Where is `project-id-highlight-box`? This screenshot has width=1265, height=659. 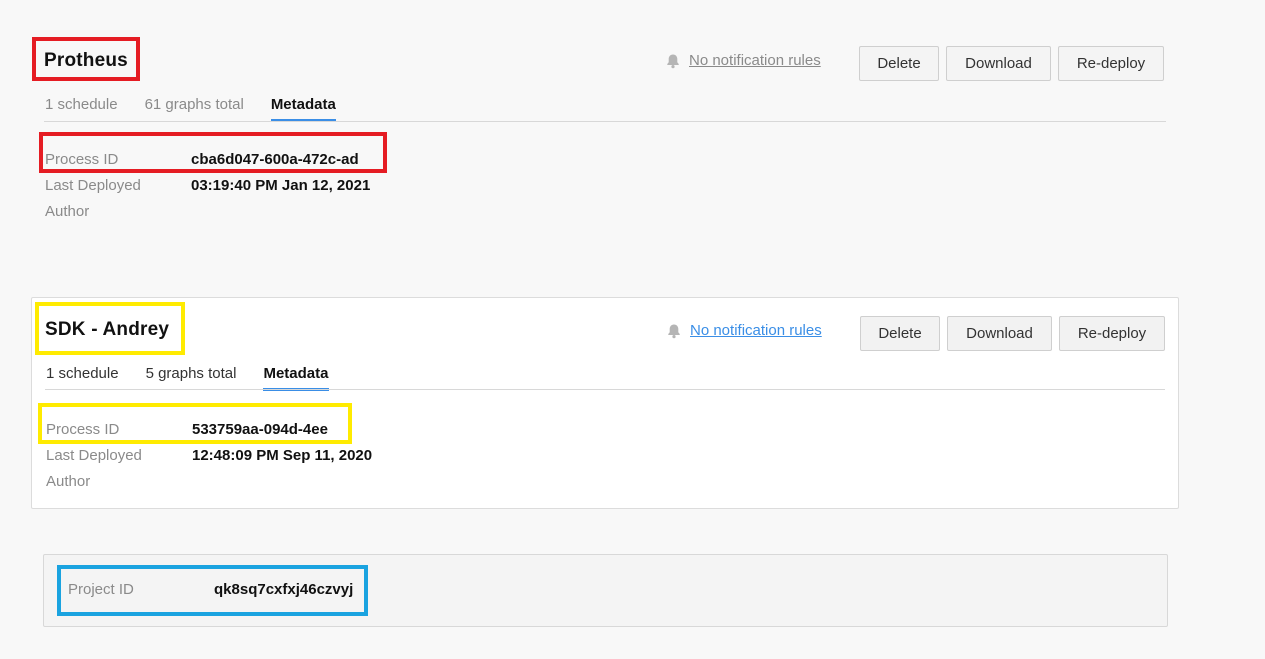 project-id-highlight-box is located at coordinates (212, 590).